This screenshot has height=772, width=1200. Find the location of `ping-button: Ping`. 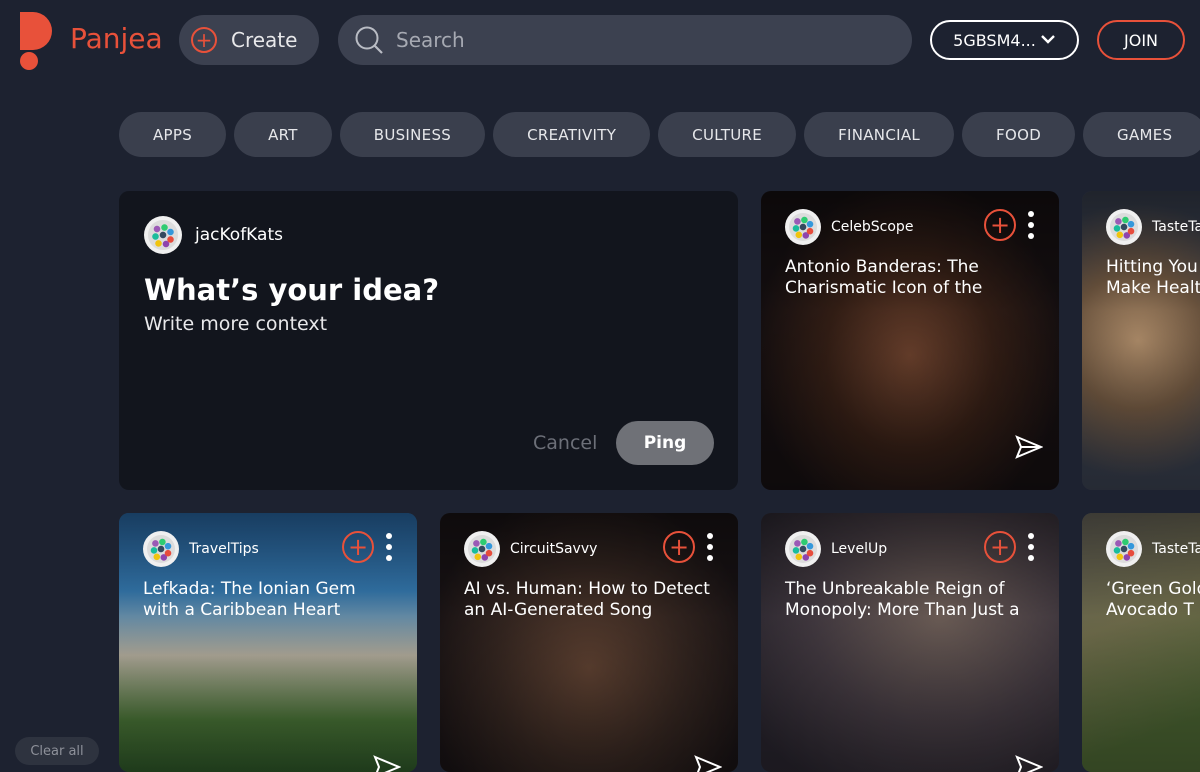

ping-button: Ping is located at coordinates (665, 443).